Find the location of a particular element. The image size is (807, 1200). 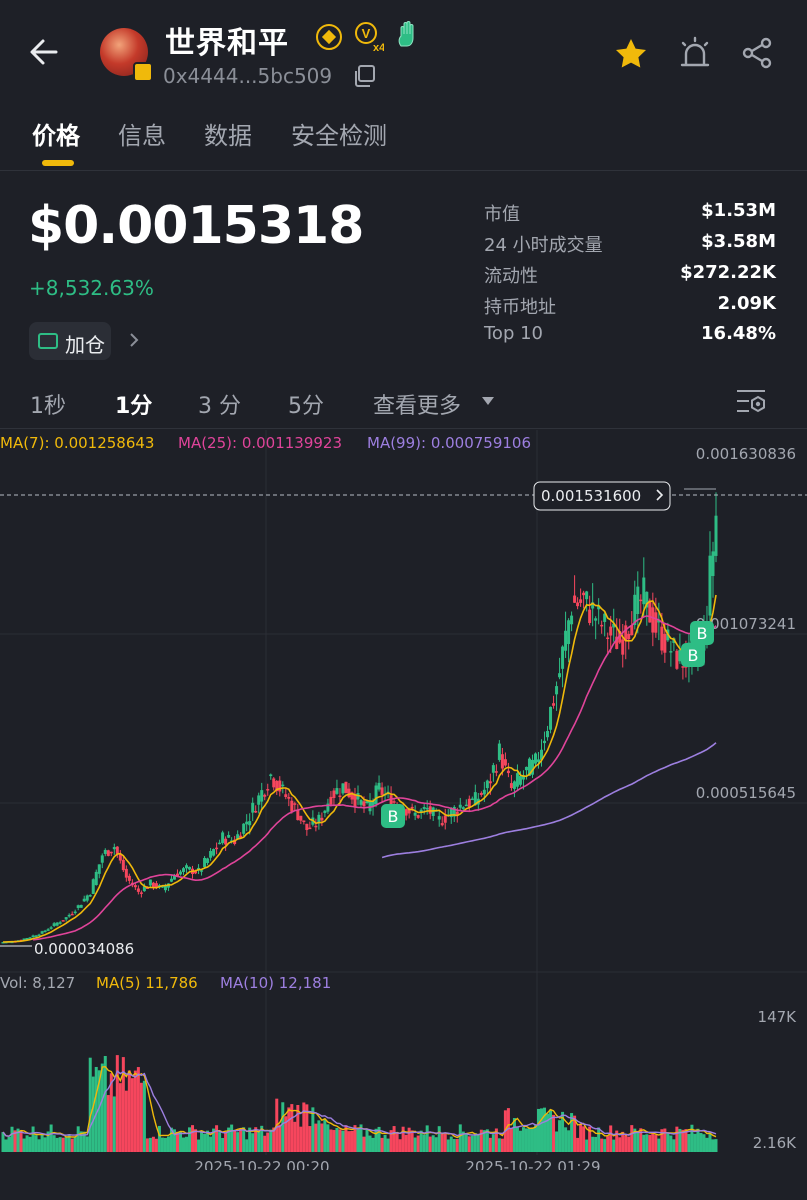

tabs-divider is located at coordinates (403, 170).